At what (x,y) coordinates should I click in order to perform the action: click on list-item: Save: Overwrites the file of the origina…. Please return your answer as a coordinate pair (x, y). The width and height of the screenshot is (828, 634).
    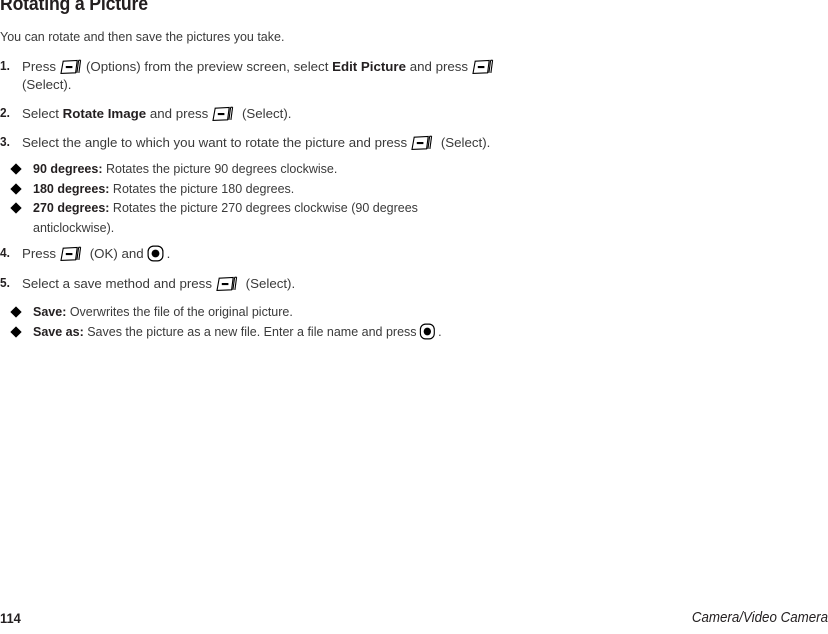
    Looking at the image, I should click on (380, 312).